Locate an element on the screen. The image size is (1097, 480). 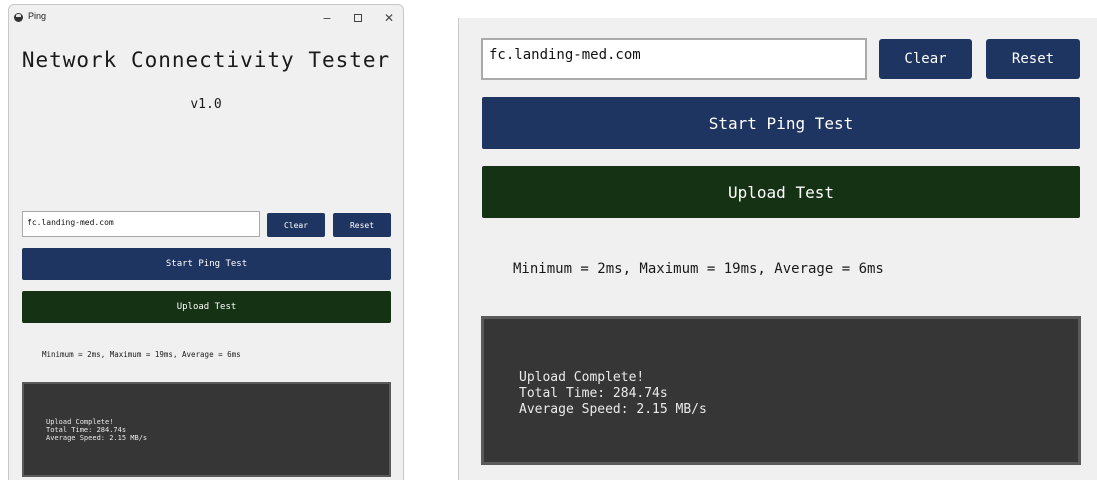
upload-test-button-zoomed: Upload Test is located at coordinates (781, 192).